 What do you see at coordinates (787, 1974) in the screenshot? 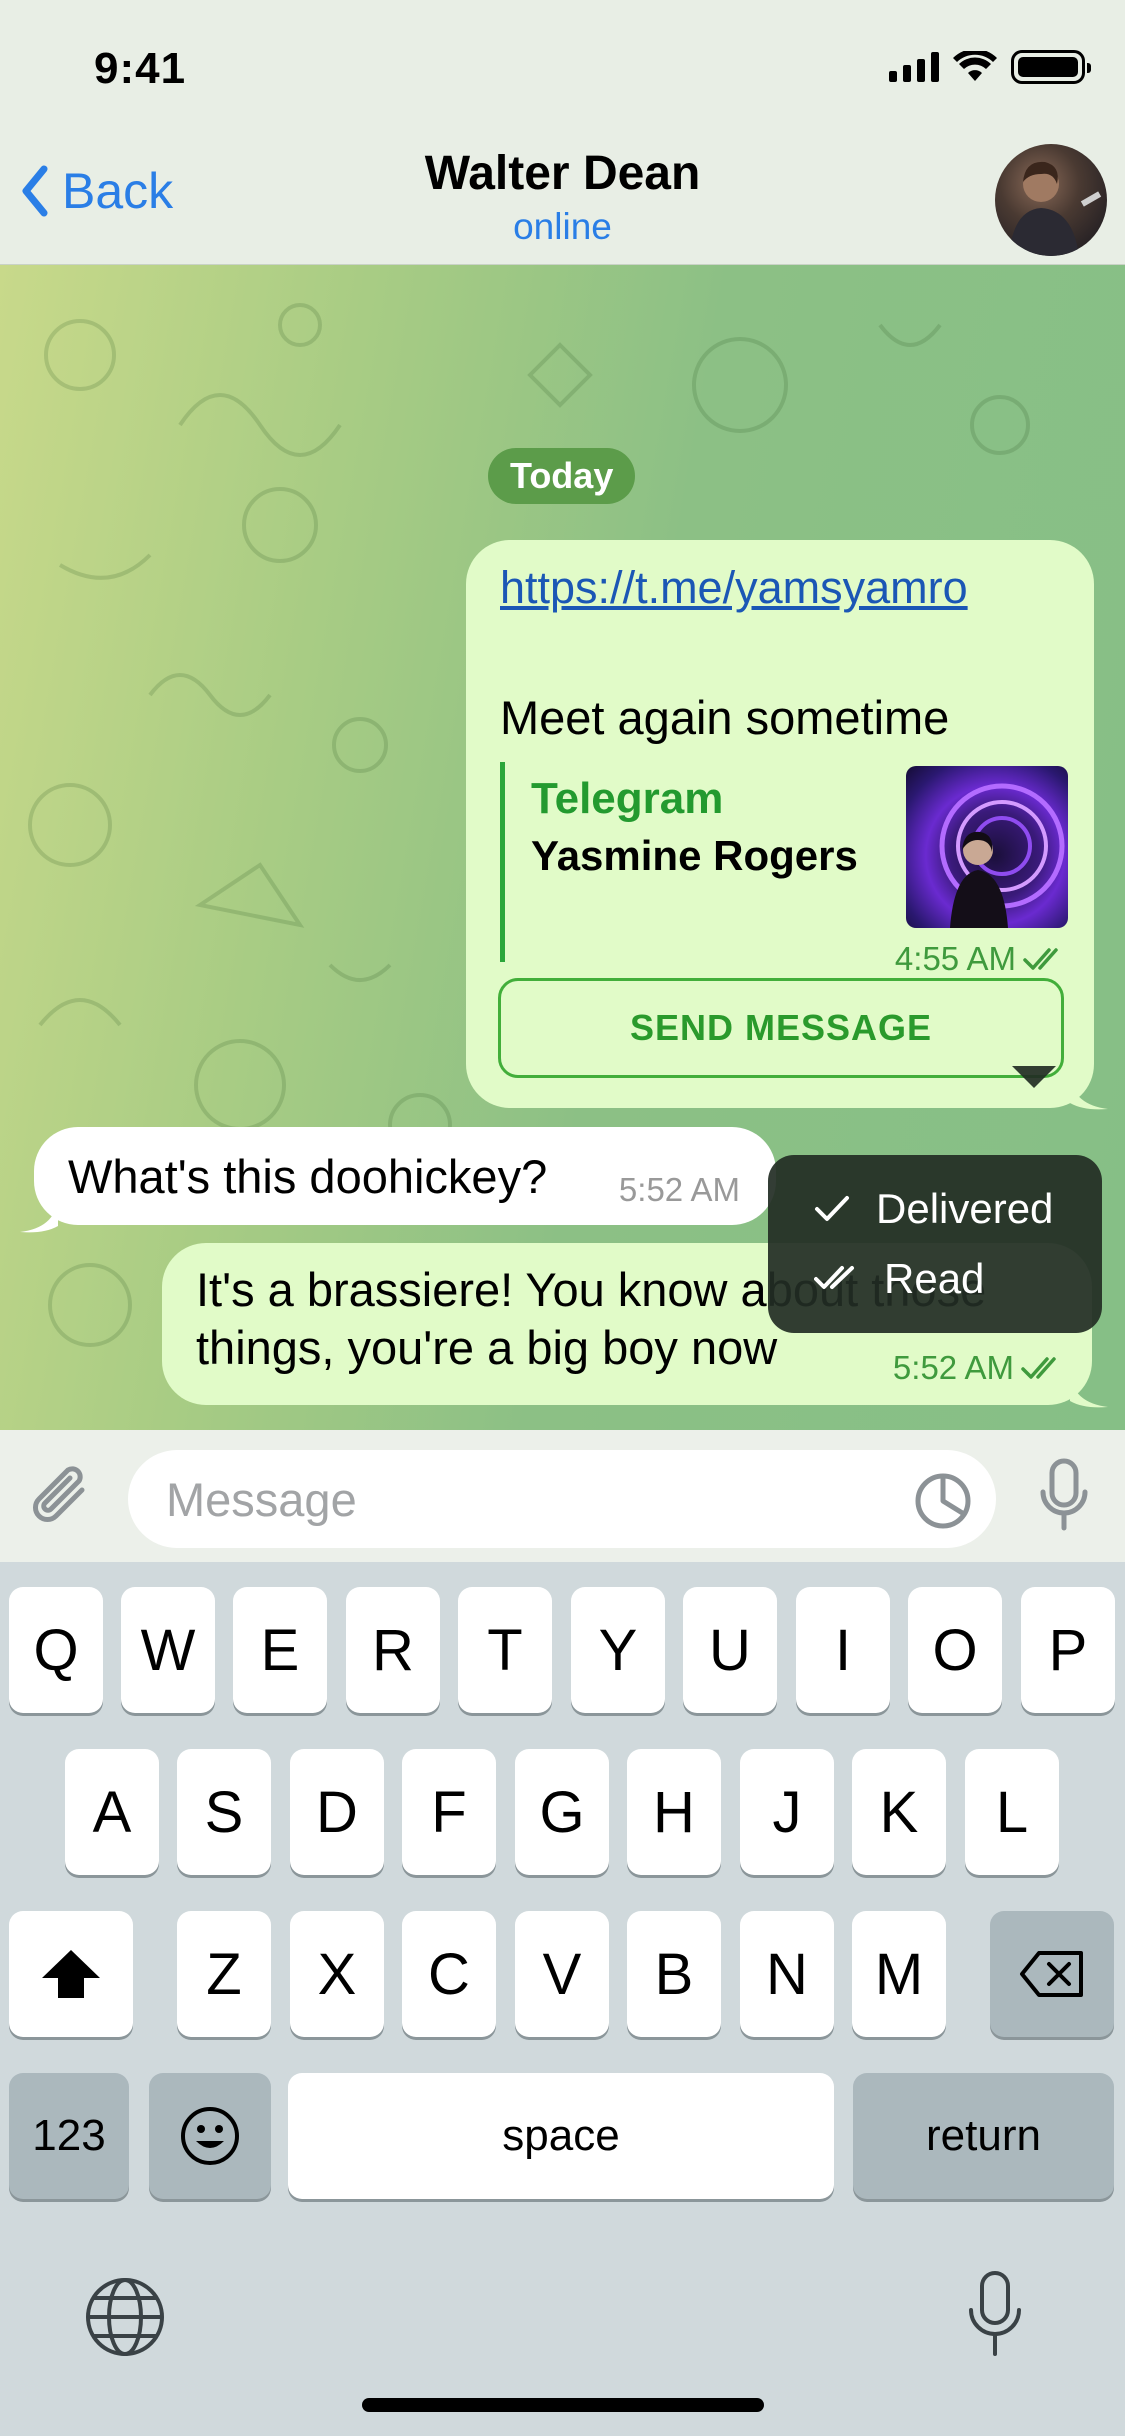
I see `key-n: N` at bounding box center [787, 1974].